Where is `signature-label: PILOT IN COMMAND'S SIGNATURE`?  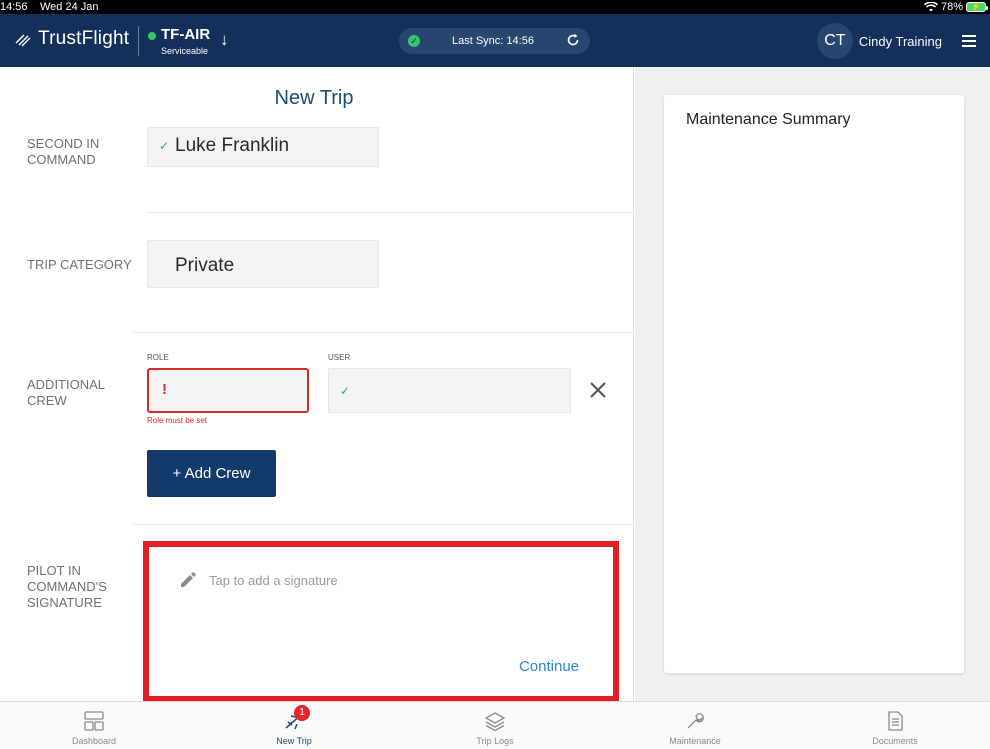
signature-label: PILOT IN COMMAND'S SIGNATURE is located at coordinates (67, 586).